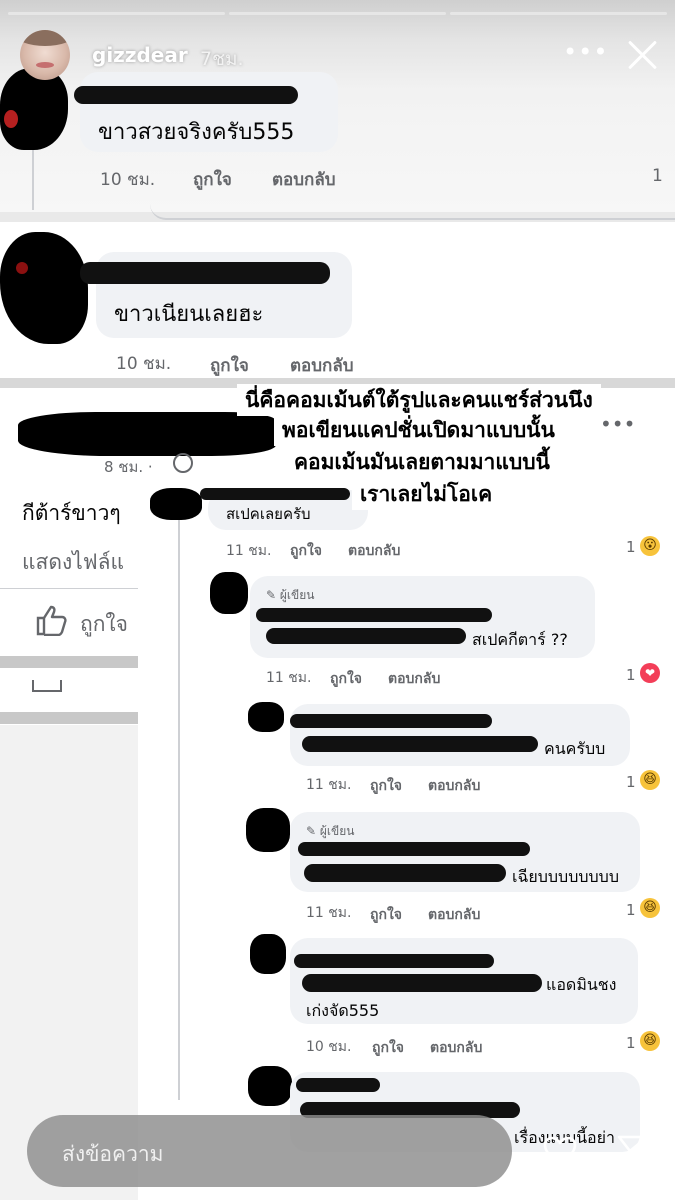  I want to click on progress-segment-active, so click(337, 13).